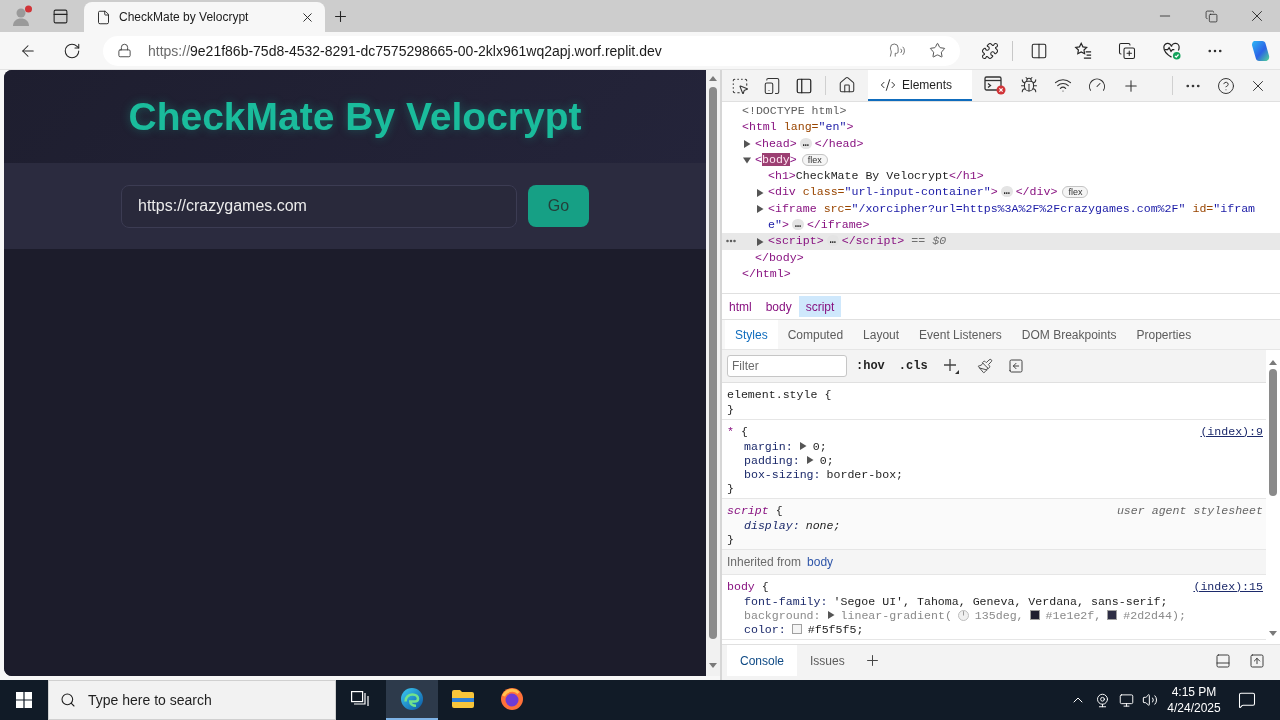 This screenshot has width=1280, height=720. Describe the element at coordinates (999, 615) in the screenshot. I see `css-value: 135deg,` at that location.